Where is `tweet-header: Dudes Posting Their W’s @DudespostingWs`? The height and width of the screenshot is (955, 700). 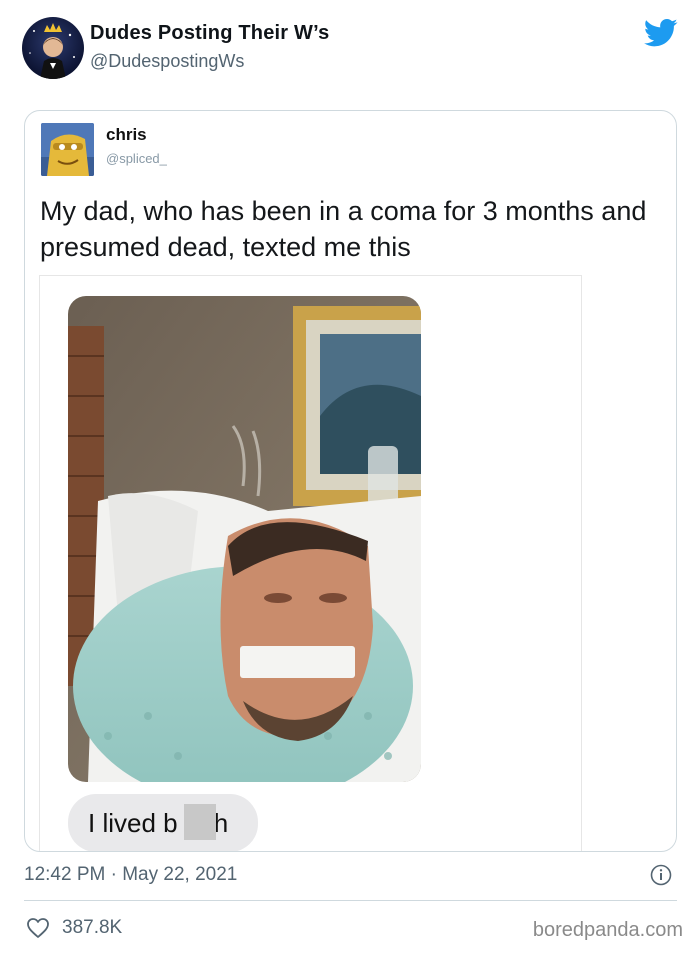
tweet-header: Dudes Posting Their W’s @DudespostingWs is located at coordinates (352, 48).